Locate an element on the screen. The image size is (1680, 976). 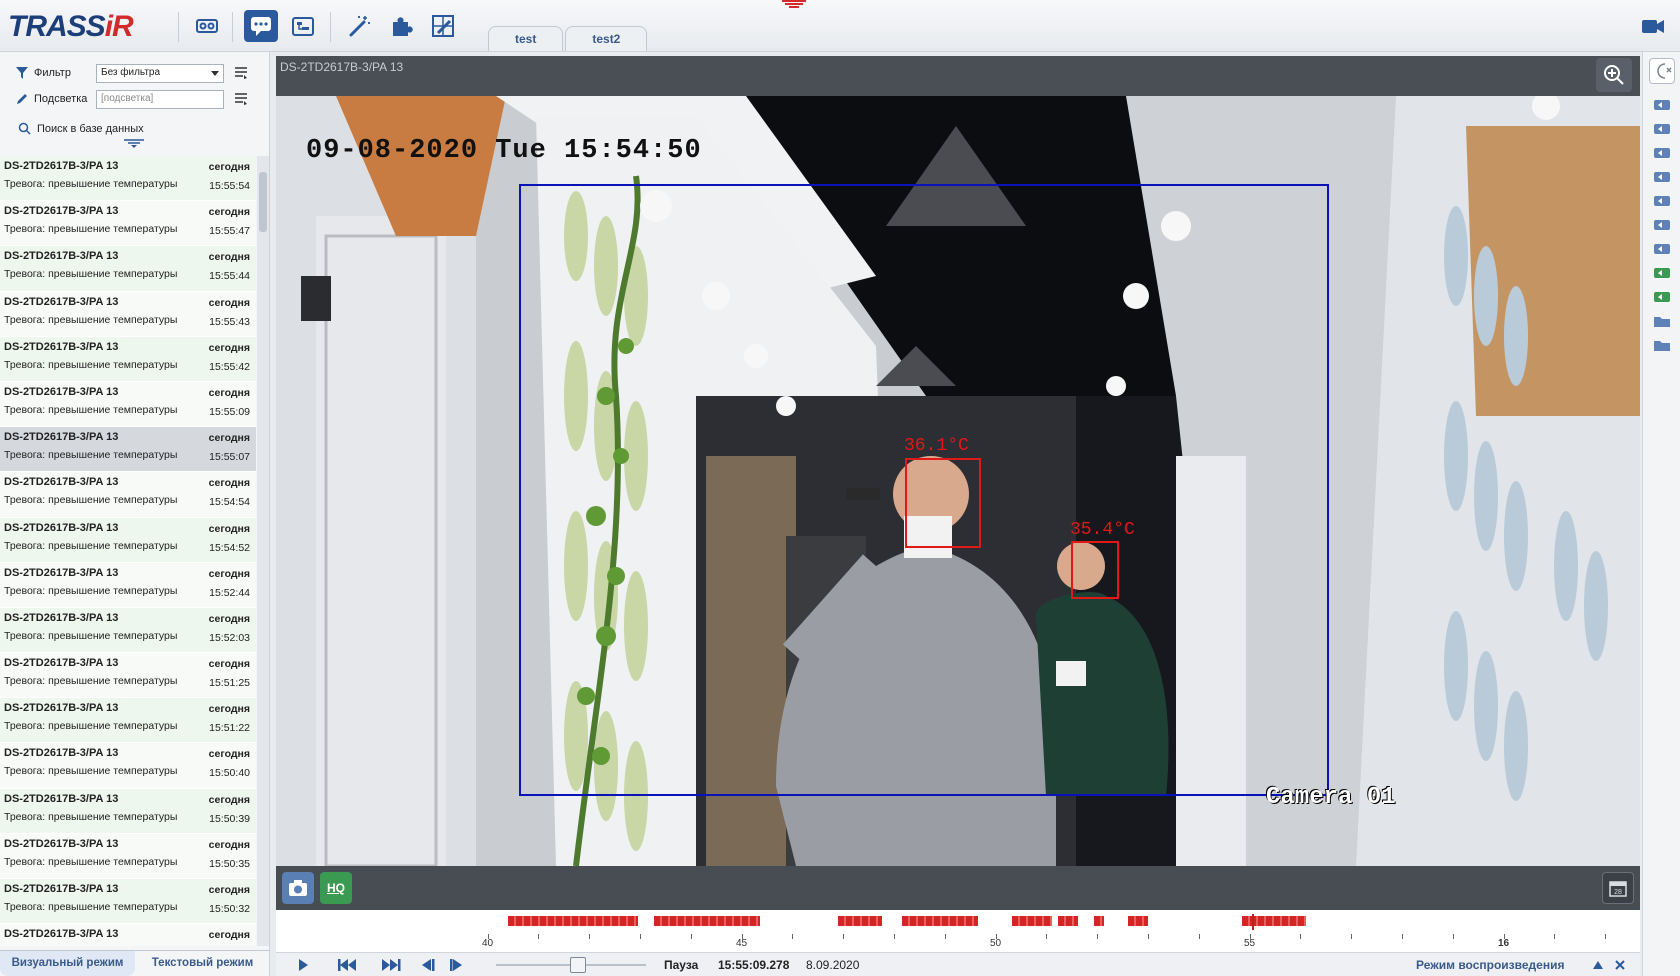
filter-select: Без фильтра is located at coordinates (160, 73).